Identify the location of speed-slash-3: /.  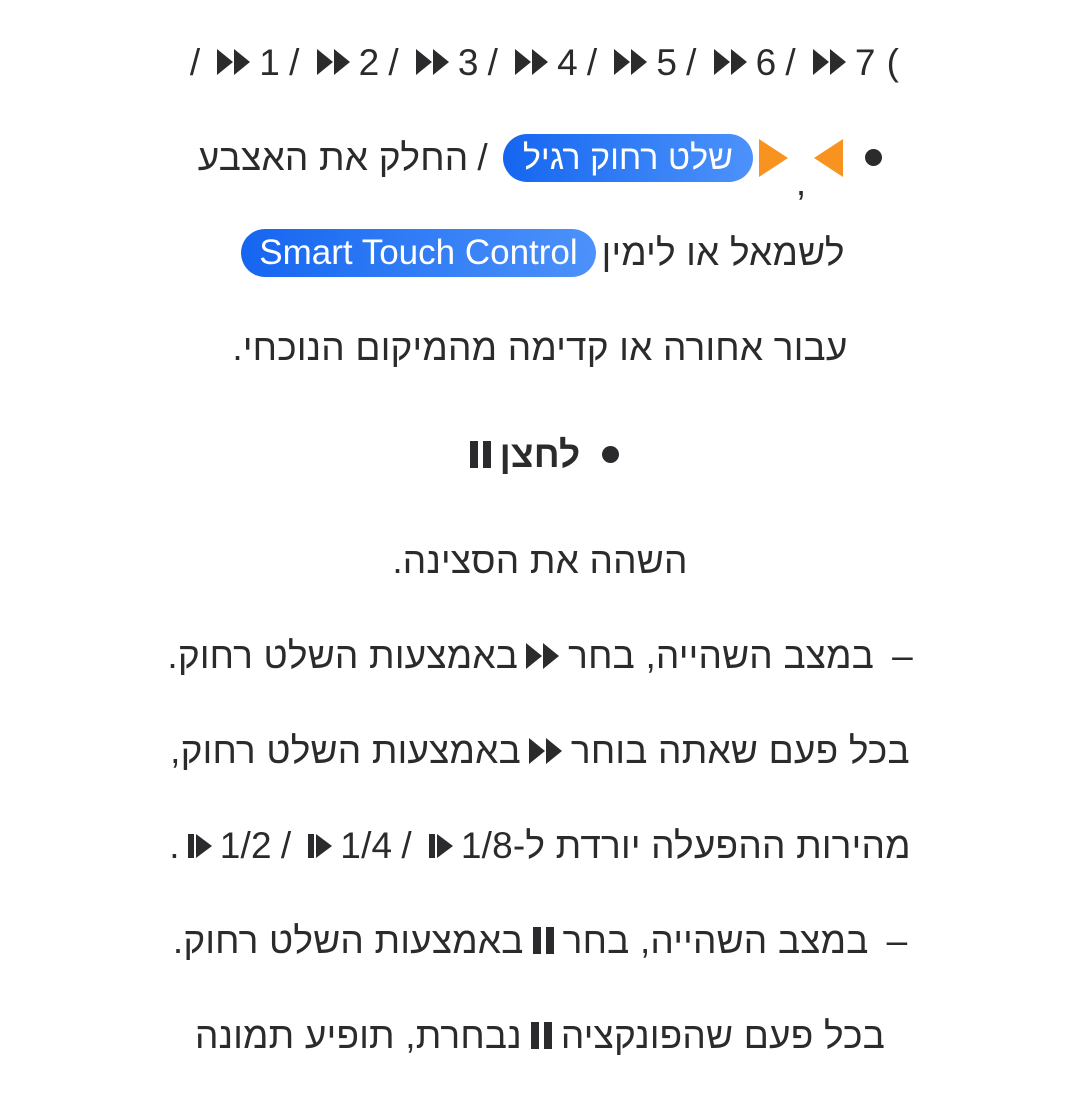
(592, 62).